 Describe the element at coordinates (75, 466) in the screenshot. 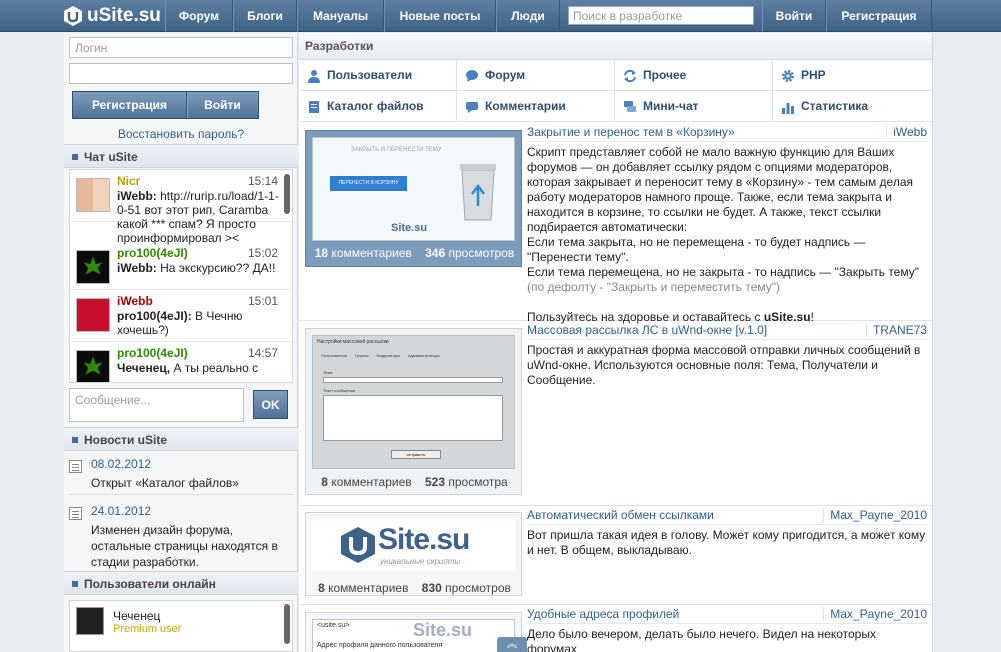

I see `news-icon` at that location.